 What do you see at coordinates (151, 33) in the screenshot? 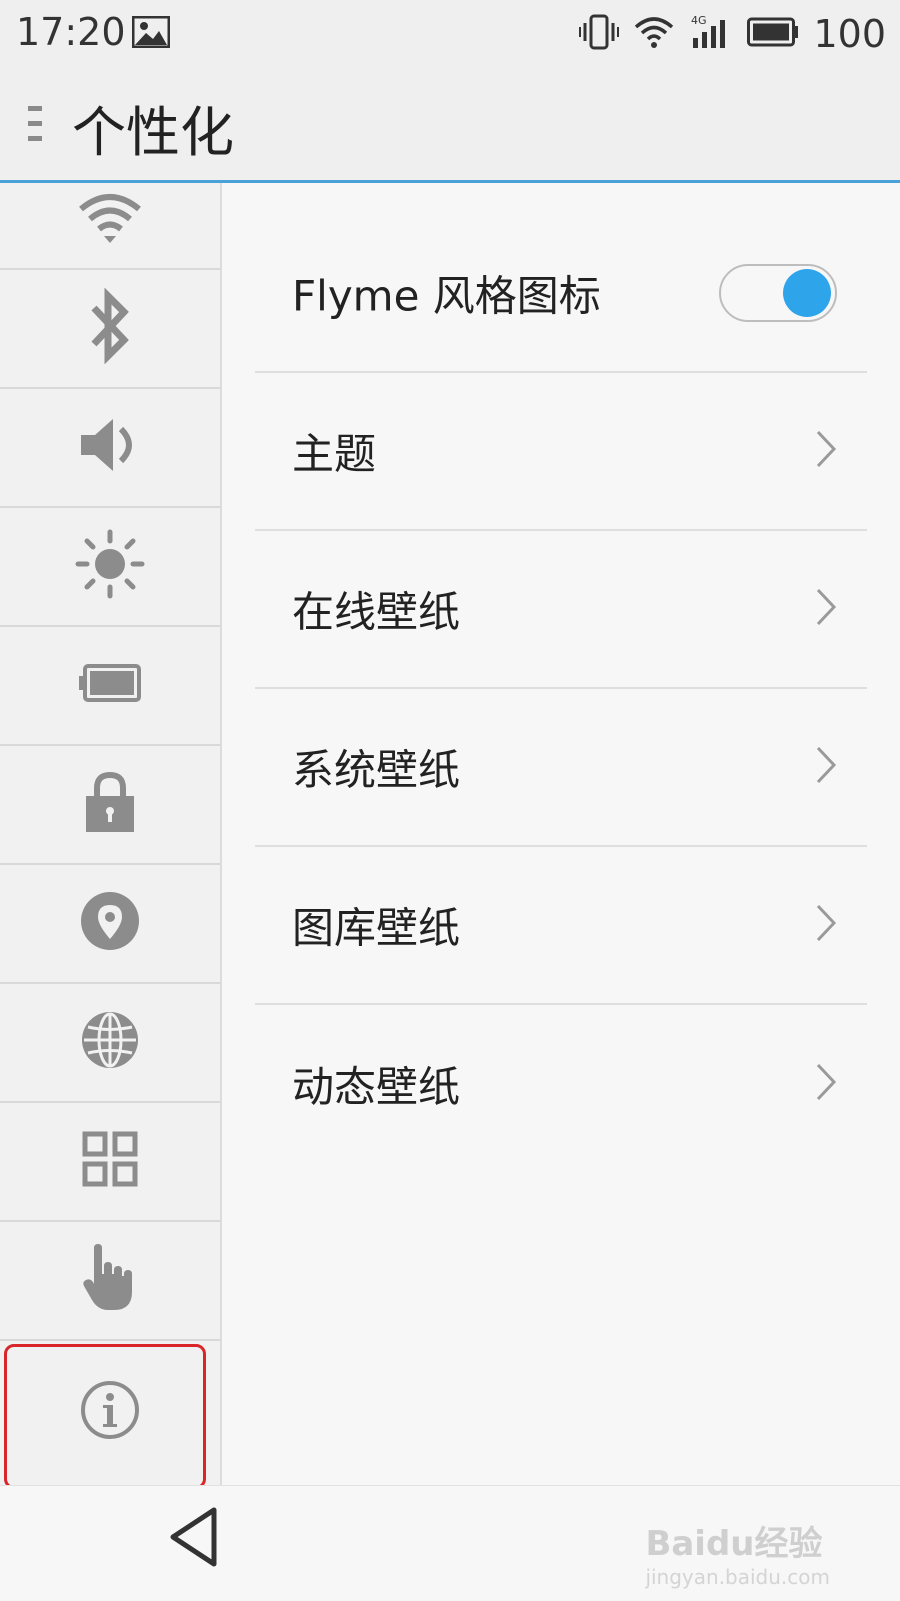
I see `image-notification-icon` at bounding box center [151, 33].